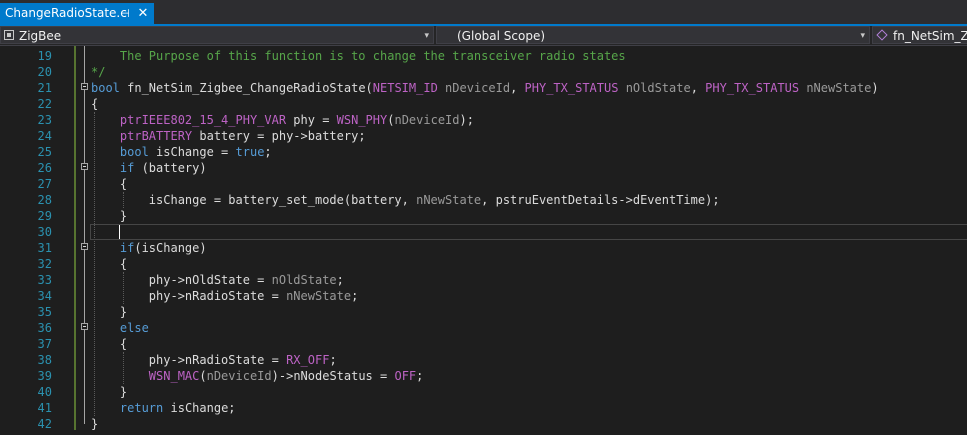  I want to click on code-line: 27 {, so click(483, 184).